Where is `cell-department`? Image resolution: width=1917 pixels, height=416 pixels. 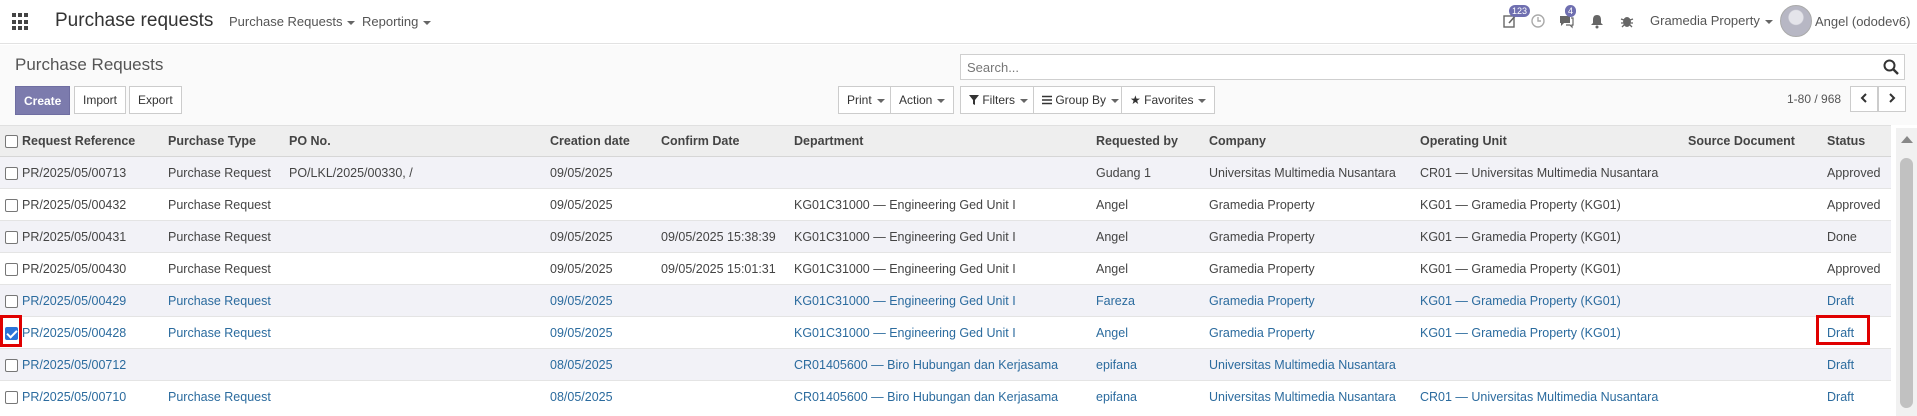
cell-department is located at coordinates (945, 172).